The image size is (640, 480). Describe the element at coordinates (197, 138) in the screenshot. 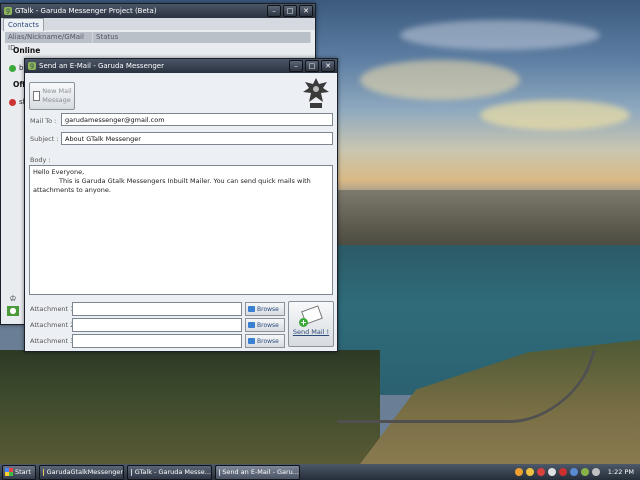

I see `subject-field: About GTalk Messenger` at that location.